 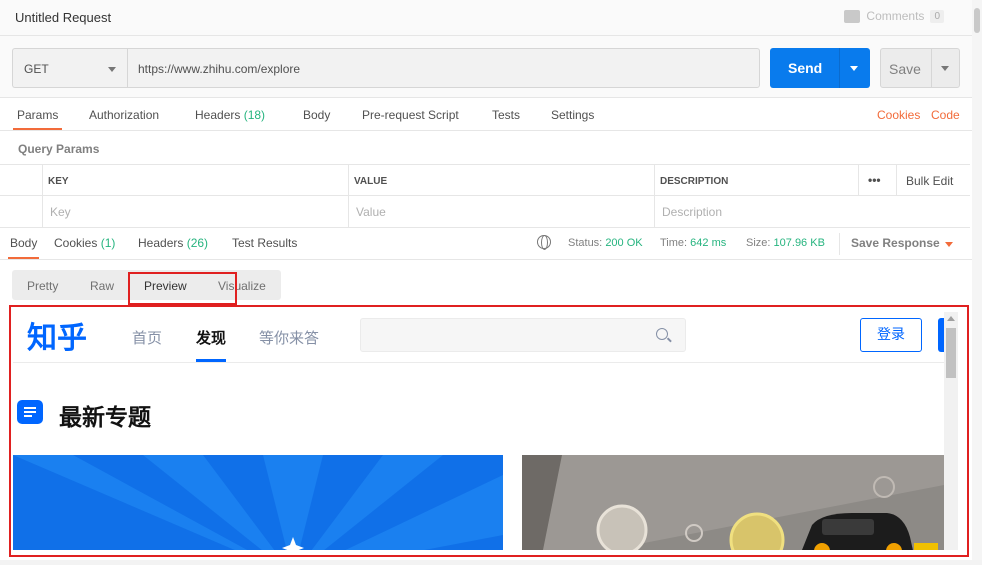 I want to click on comments-button: Comments 0, so click(x=894, y=16).